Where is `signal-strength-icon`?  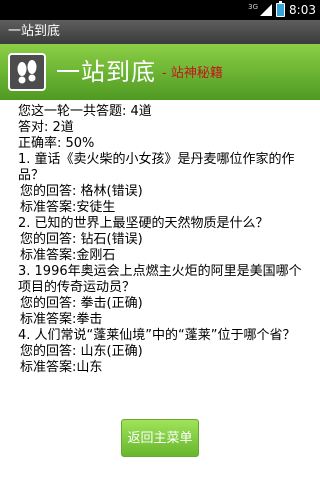
signal-strength-icon is located at coordinates (266, 10).